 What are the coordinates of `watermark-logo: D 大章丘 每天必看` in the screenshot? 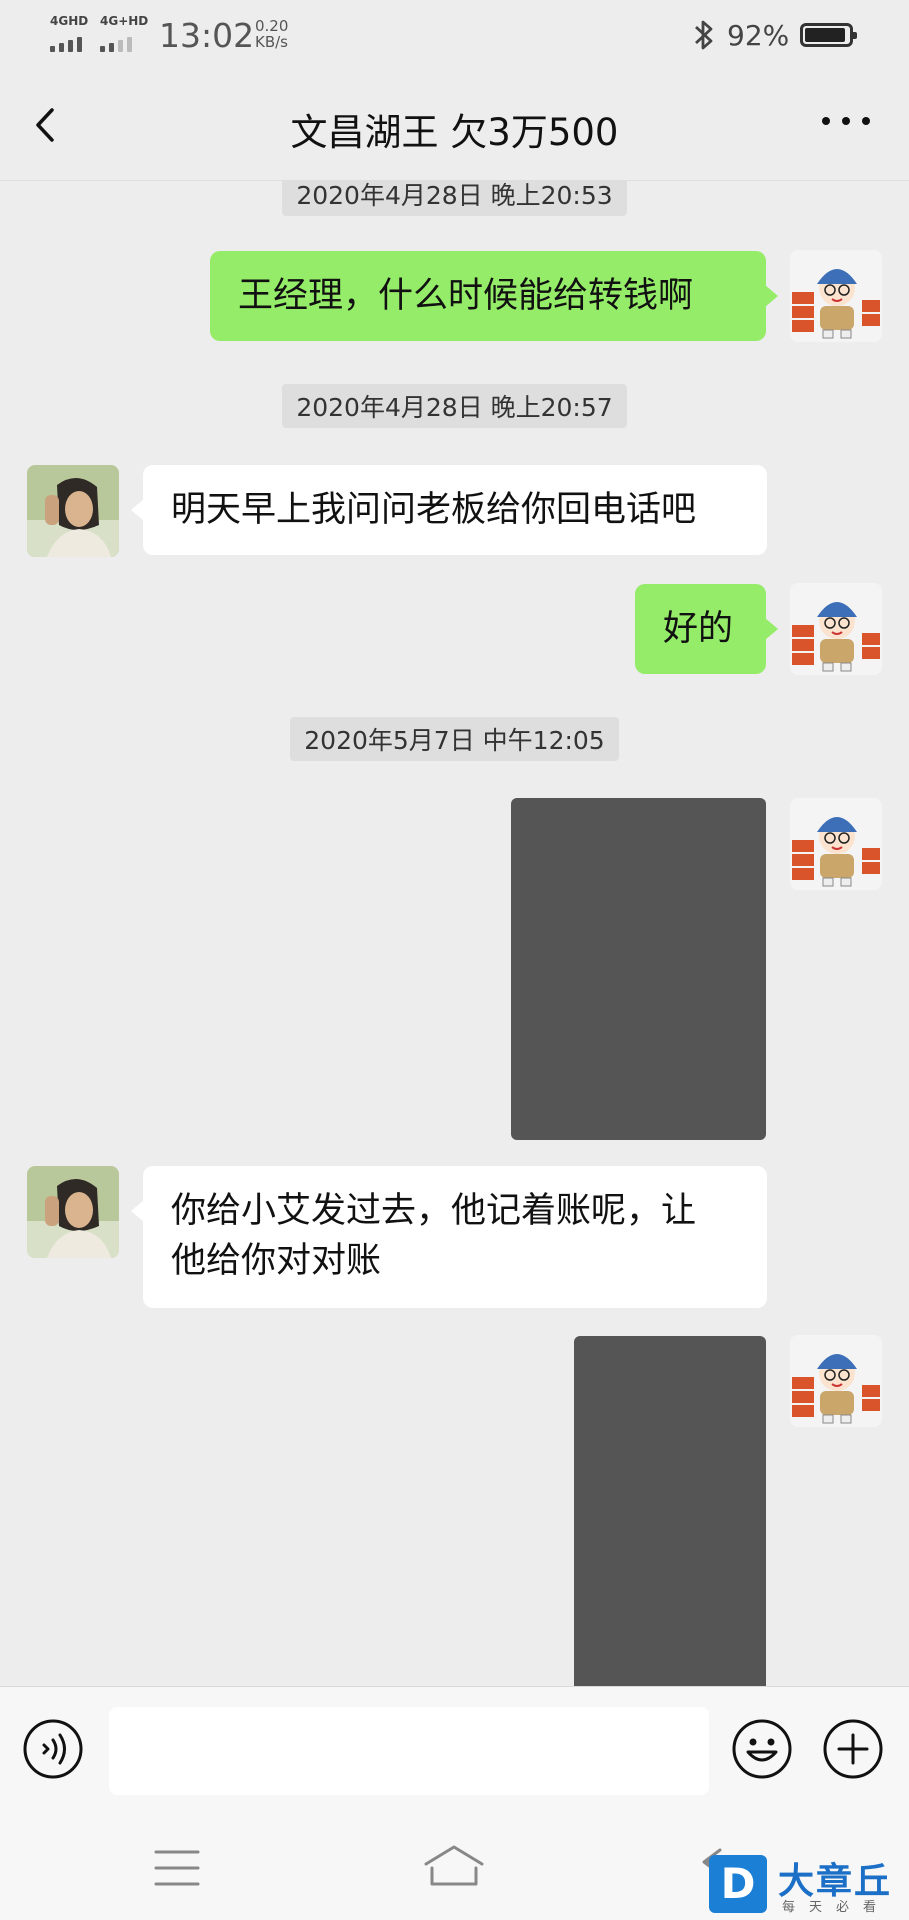 It's located at (807, 1886).